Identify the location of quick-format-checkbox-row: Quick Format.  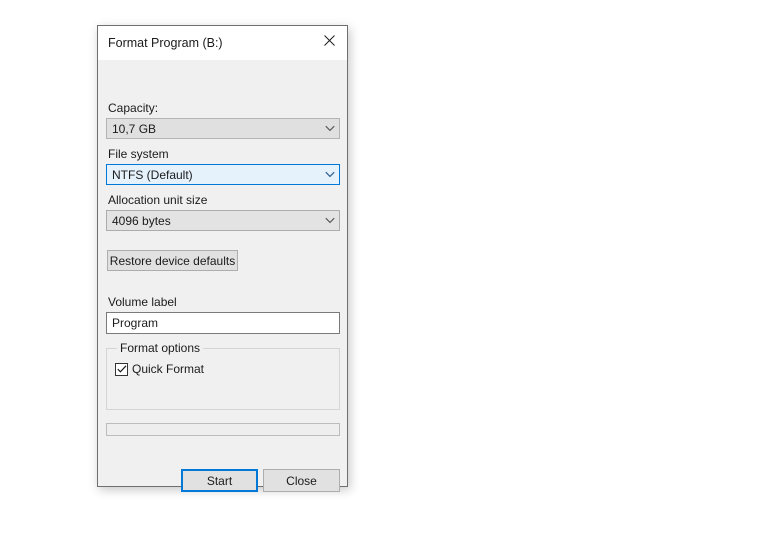
(159, 369).